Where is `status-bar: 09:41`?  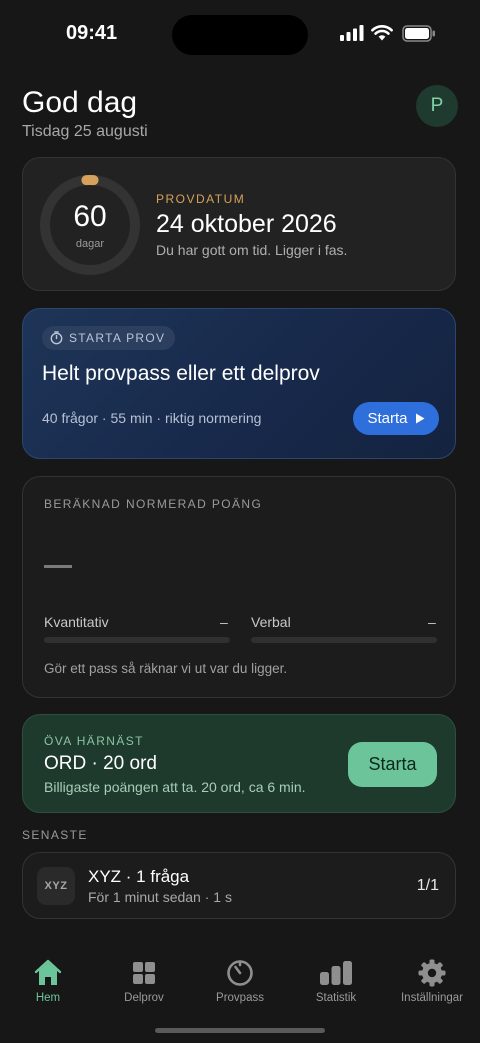 status-bar: 09:41 is located at coordinates (240, 35).